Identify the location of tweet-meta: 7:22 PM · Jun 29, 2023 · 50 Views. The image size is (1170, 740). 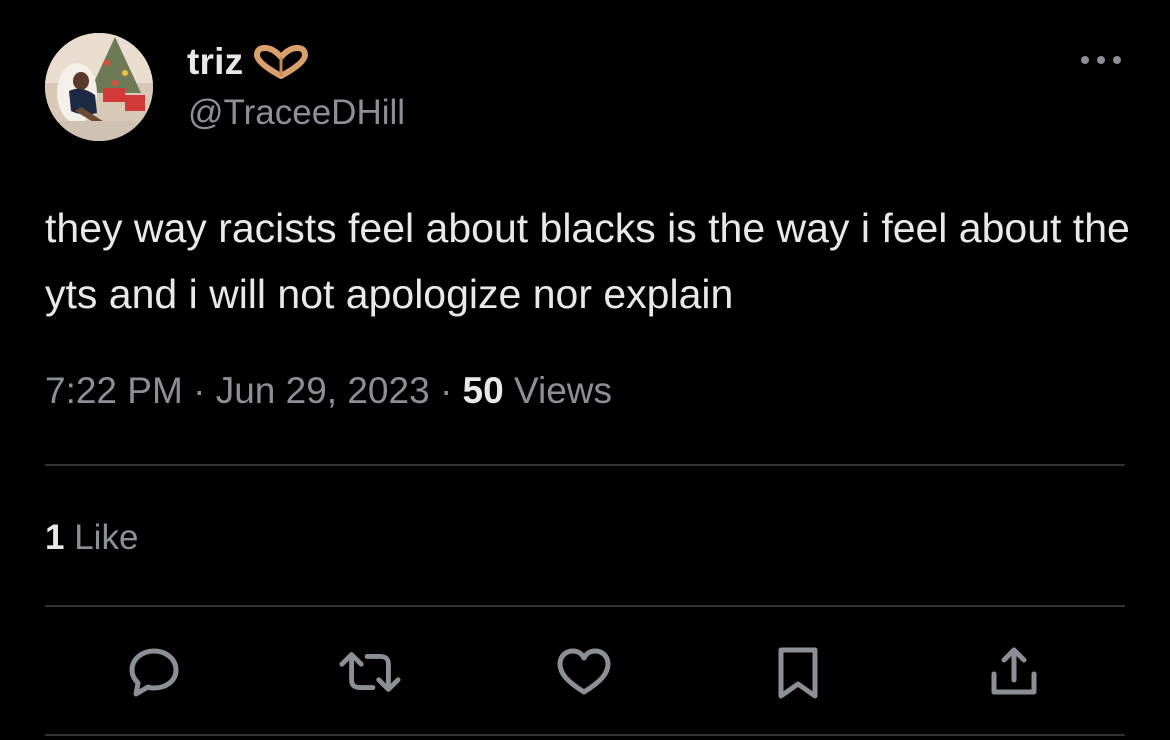
(328, 391).